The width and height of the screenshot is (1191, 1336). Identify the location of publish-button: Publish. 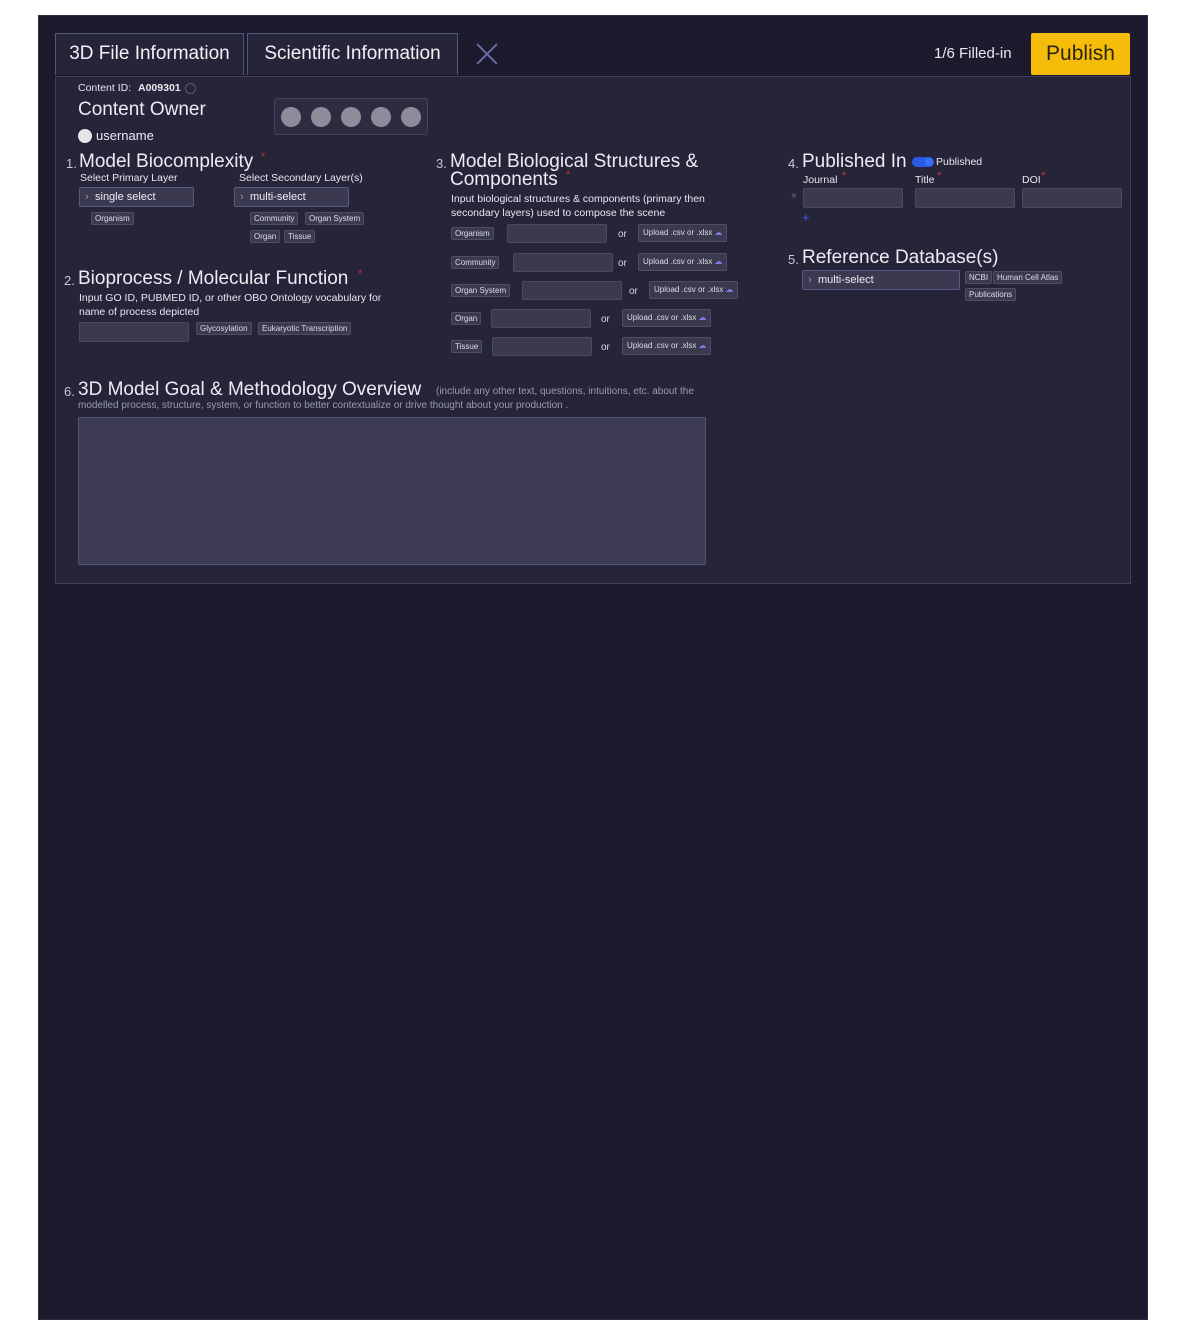
(1080, 54).